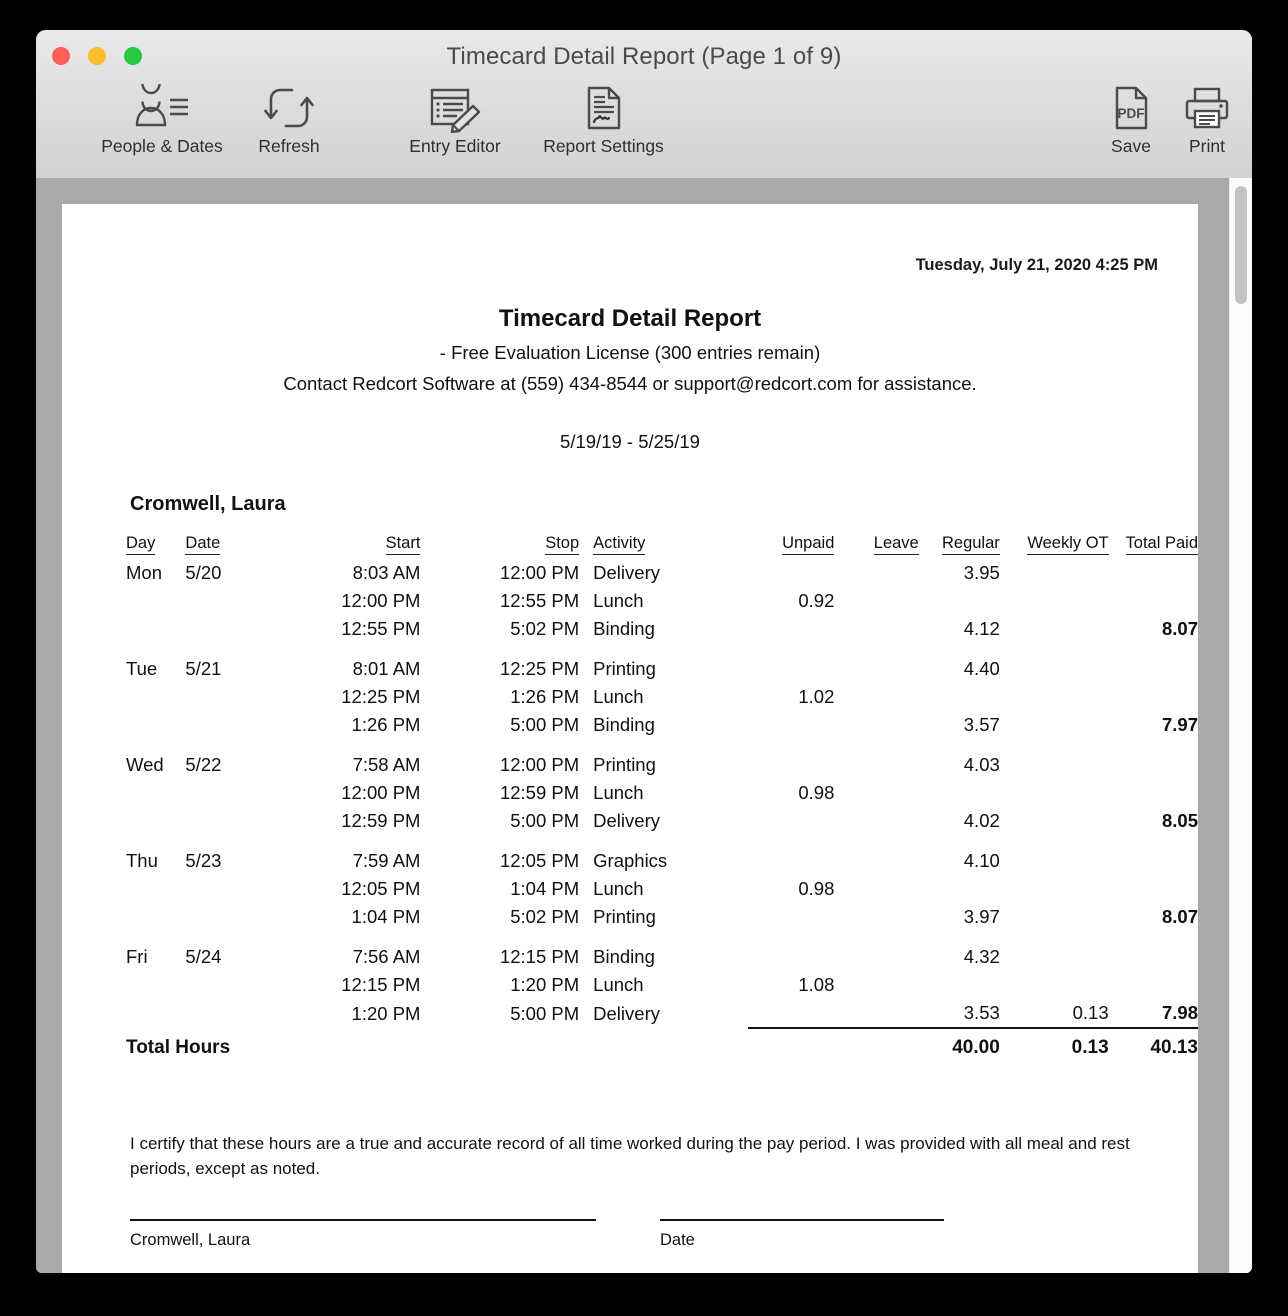 Image resolution: width=1288 pixels, height=1316 pixels. Describe the element at coordinates (1240, 725) in the screenshot. I see `vertical-scrollbar` at that location.